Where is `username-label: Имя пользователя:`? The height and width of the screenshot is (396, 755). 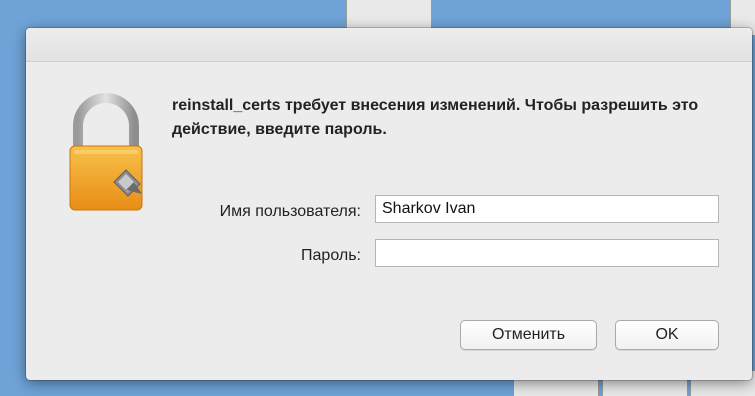
username-label: Имя пользователя: is located at coordinates (290, 211).